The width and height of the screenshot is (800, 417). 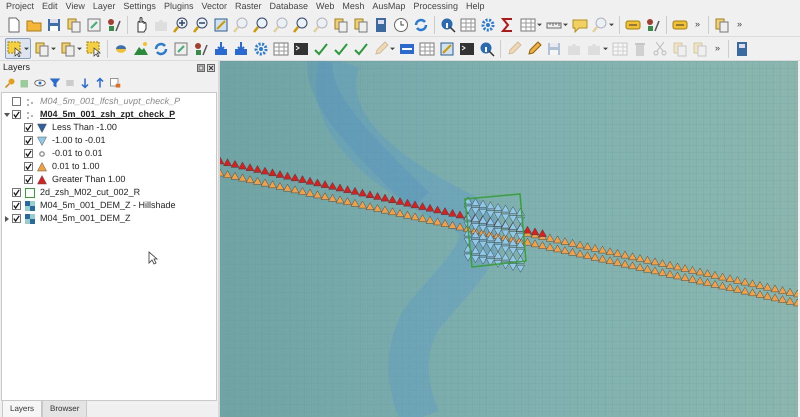 What do you see at coordinates (200, 68) in the screenshot?
I see `float-icon` at bounding box center [200, 68].